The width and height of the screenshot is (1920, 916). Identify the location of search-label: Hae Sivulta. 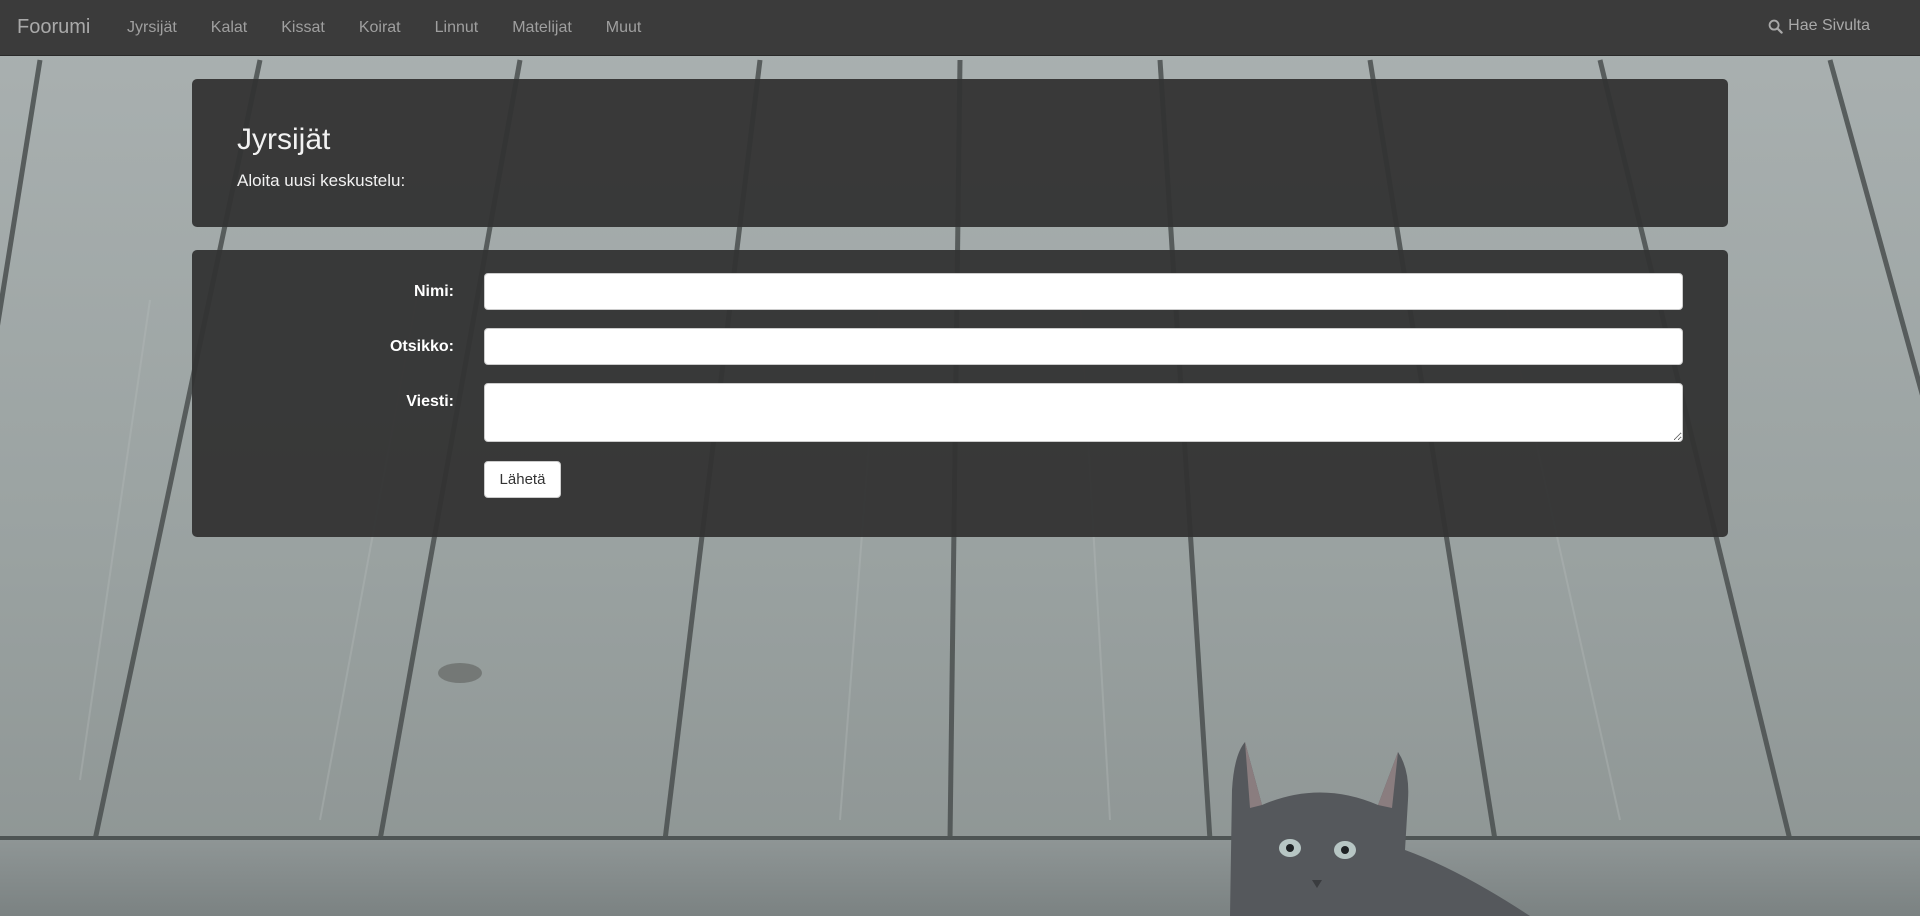
(1829, 25).